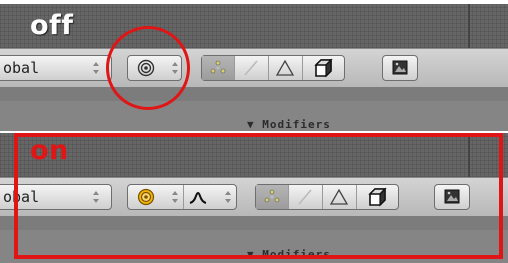 The width and height of the screenshot is (508, 263). What do you see at coordinates (469, 26) in the screenshot?
I see `divider` at bounding box center [469, 26].